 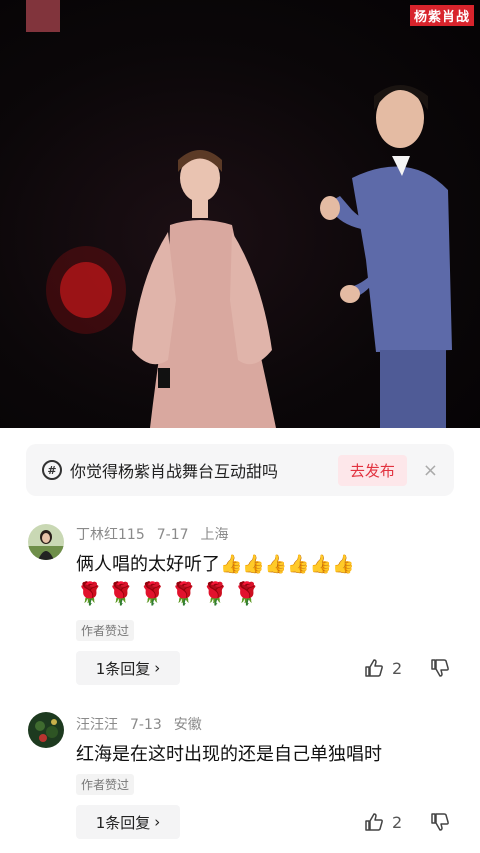 I want to click on hash-icon: #, so click(x=52, y=470).